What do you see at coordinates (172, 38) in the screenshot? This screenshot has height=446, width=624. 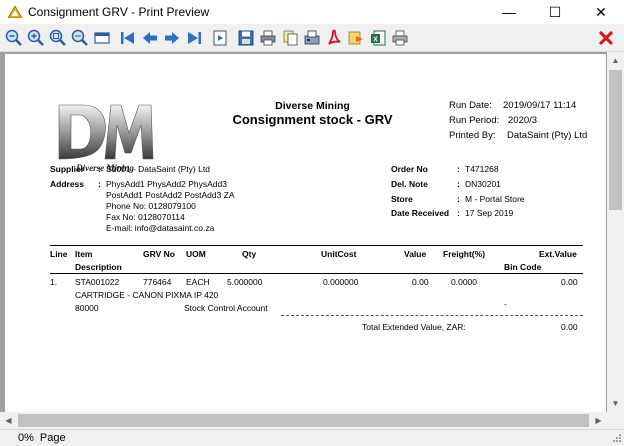 I see `next-page-icon` at bounding box center [172, 38].